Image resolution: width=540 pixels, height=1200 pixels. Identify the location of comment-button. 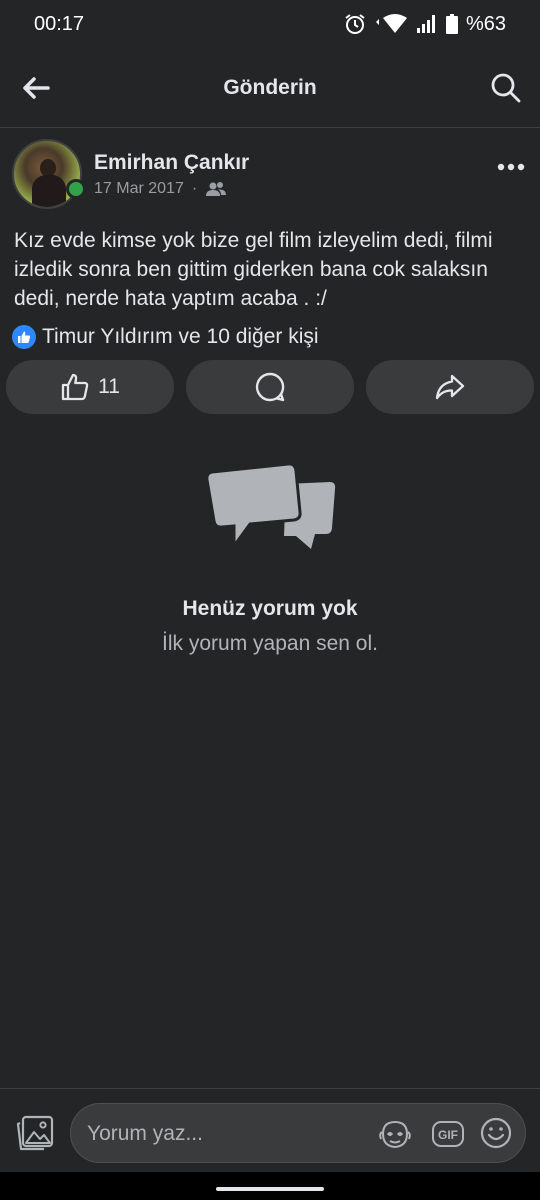
(270, 387).